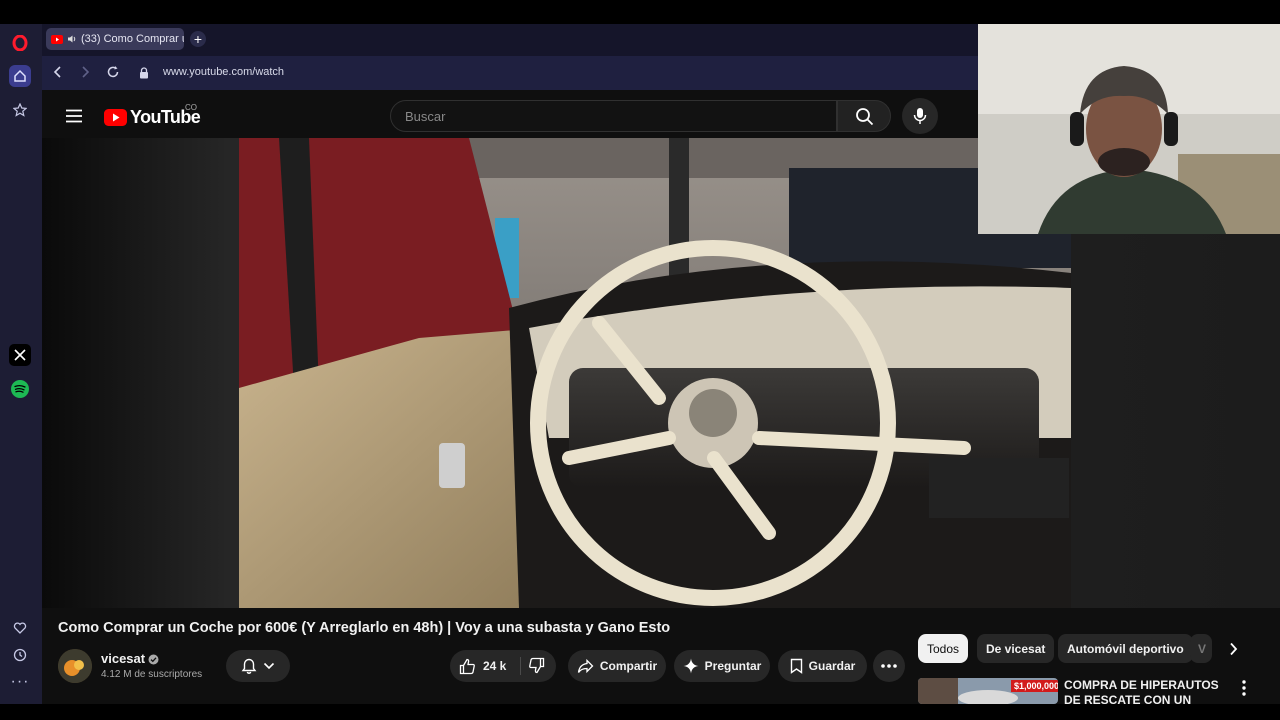  Describe the element at coordinates (152, 674) in the screenshot. I see `subscriber-count: 4.12 M de suscriptores` at that location.